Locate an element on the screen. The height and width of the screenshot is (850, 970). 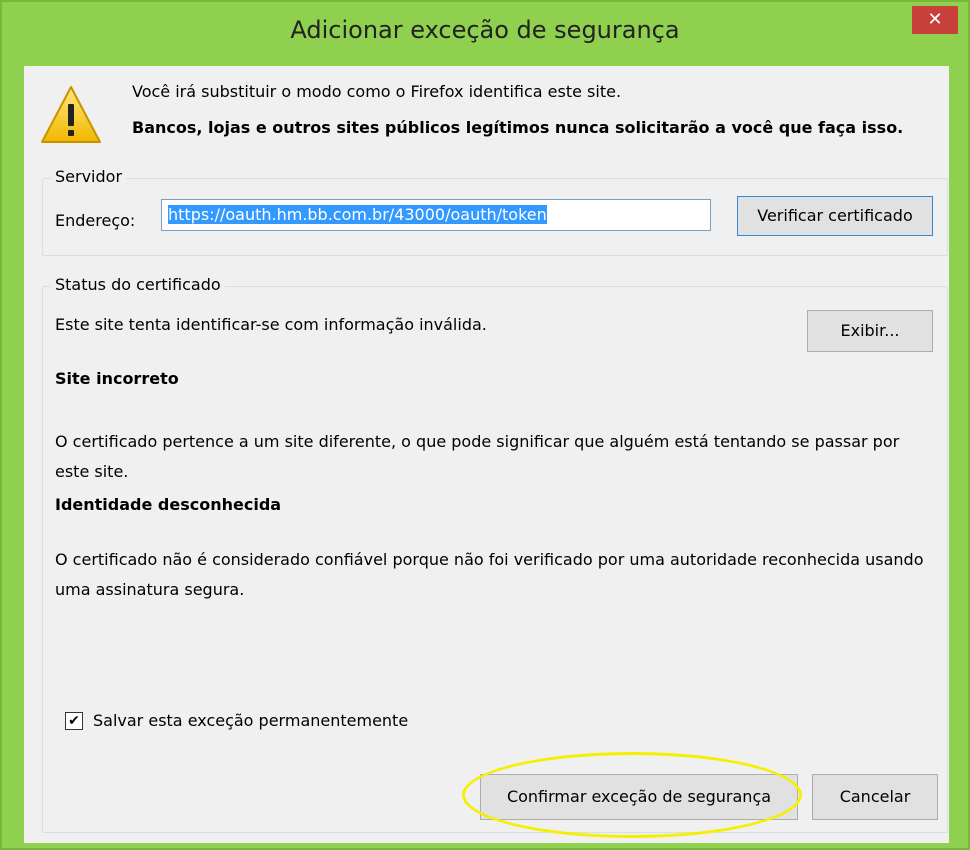
checkmark-icon: ✔ is located at coordinates (74, 720).